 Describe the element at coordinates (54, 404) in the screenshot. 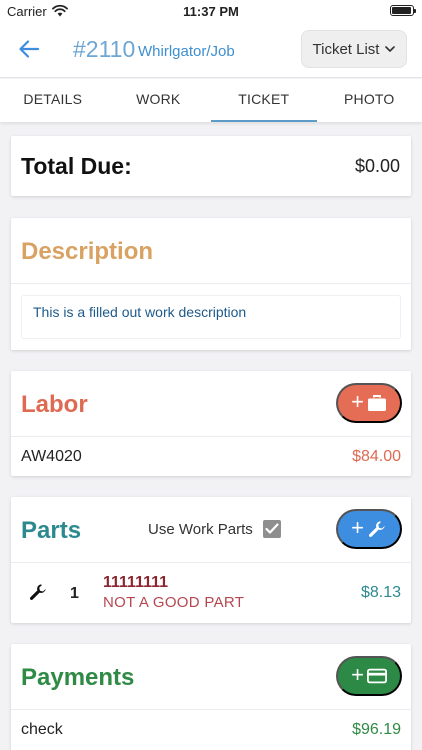

I see `labor-title: Labor` at that location.